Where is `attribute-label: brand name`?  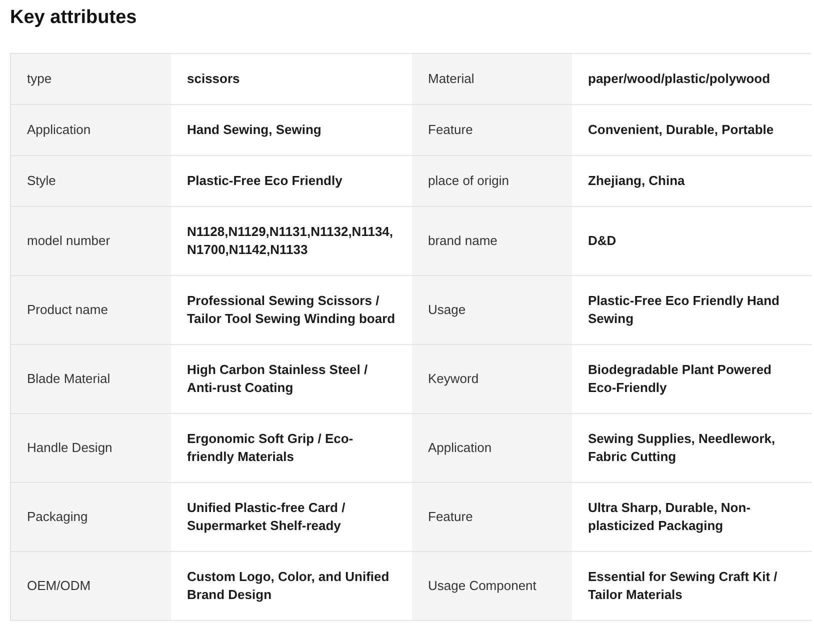 attribute-label: brand name is located at coordinates (492, 241).